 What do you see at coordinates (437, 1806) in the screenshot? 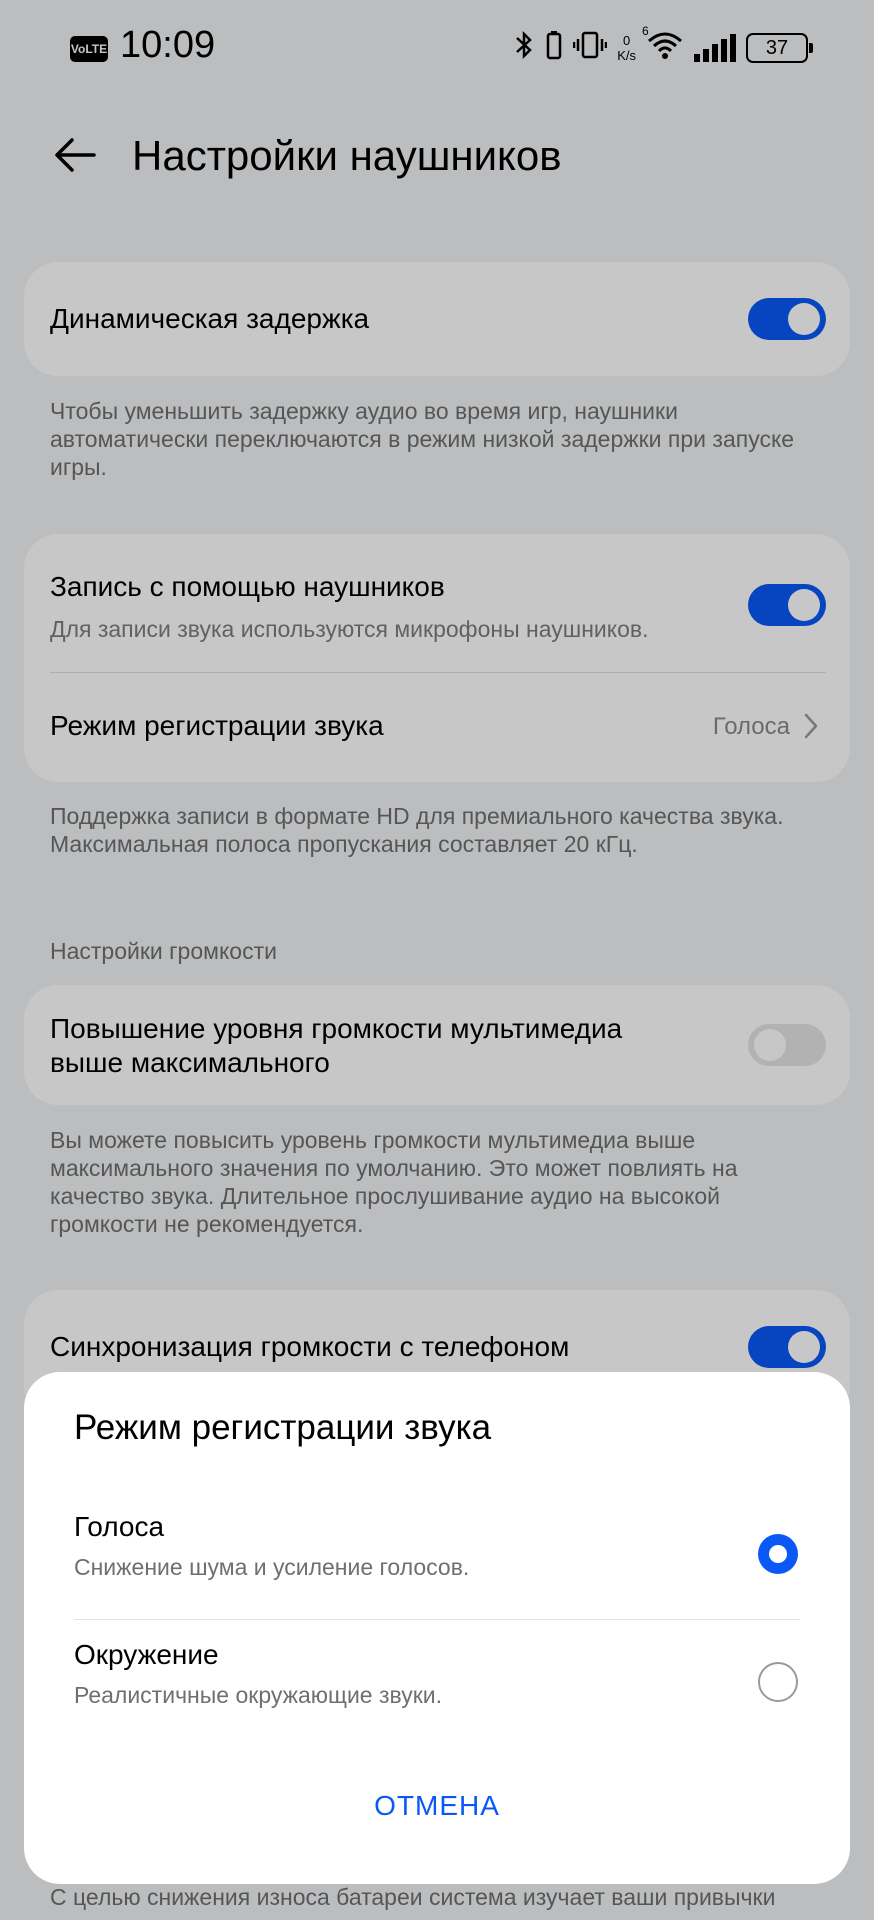
I see `cancel-button: ОТМЕНА` at bounding box center [437, 1806].